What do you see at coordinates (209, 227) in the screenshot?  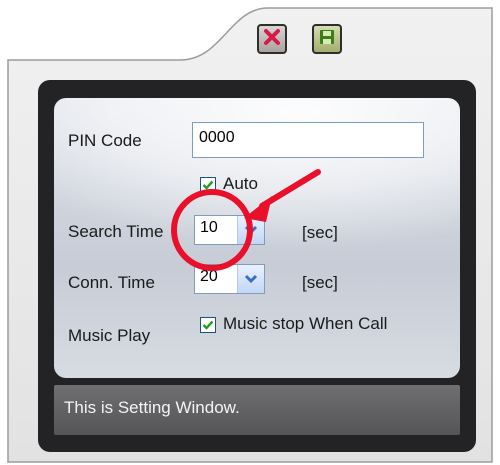 I see `search-time-value: 10` at bounding box center [209, 227].